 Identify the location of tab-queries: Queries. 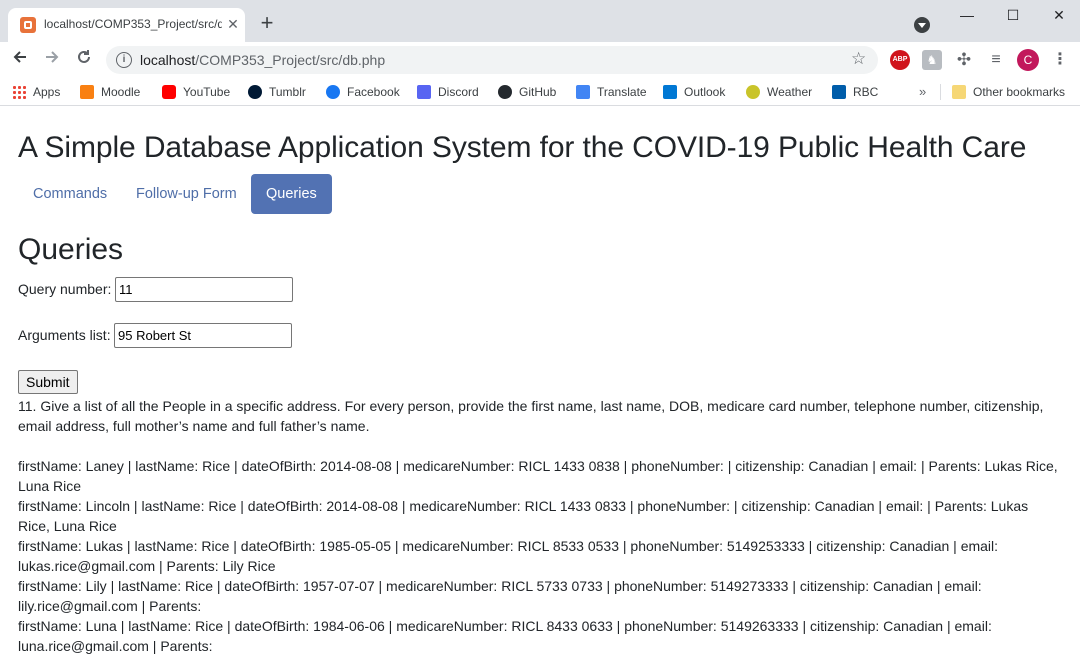
(291, 194).